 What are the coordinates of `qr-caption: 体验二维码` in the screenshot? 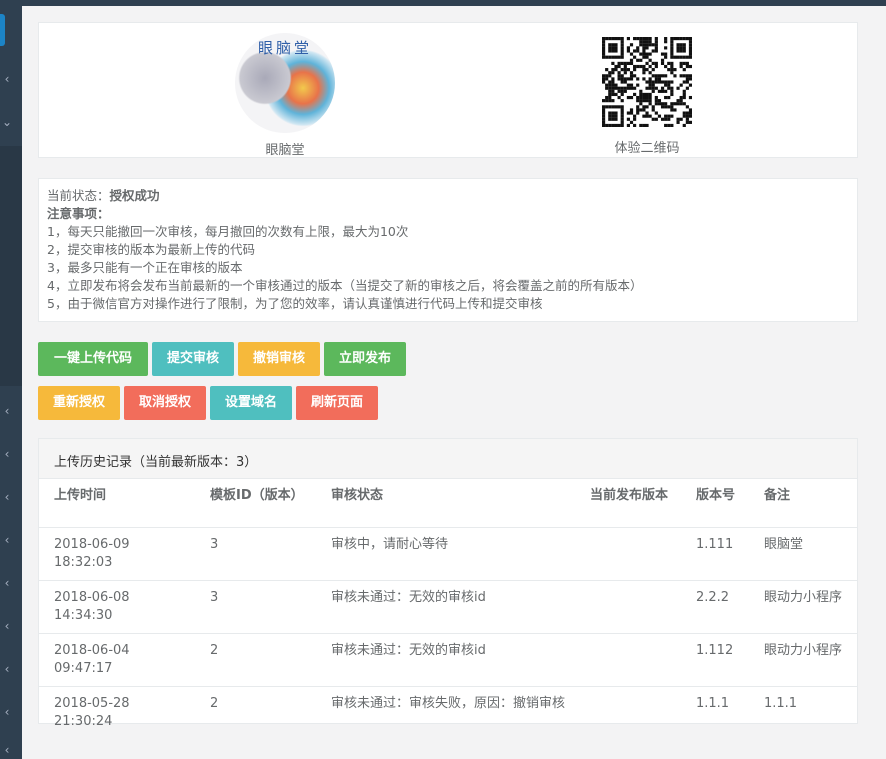 It's located at (647, 148).